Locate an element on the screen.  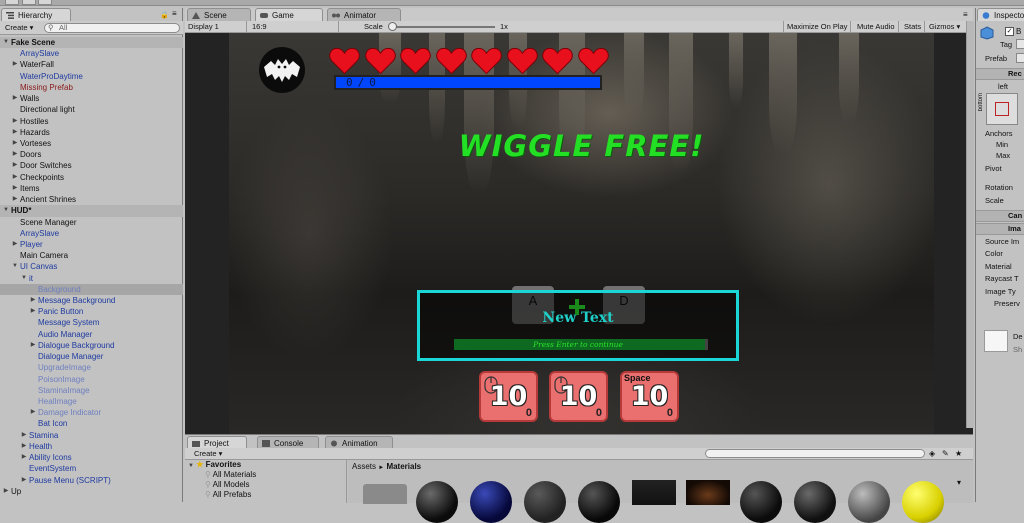
tab-animator: Animator is located at coordinates (364, 14).